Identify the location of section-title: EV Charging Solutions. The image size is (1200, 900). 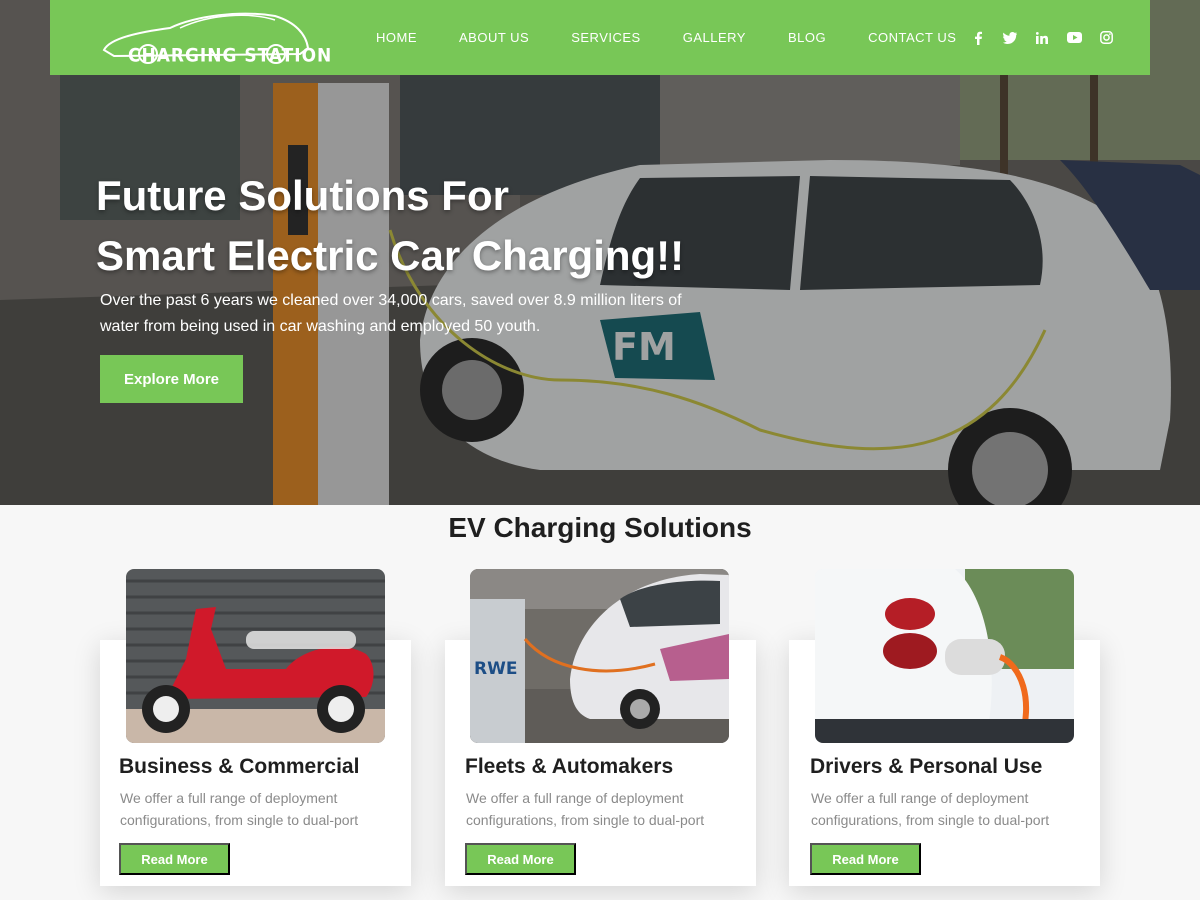
(600, 527).